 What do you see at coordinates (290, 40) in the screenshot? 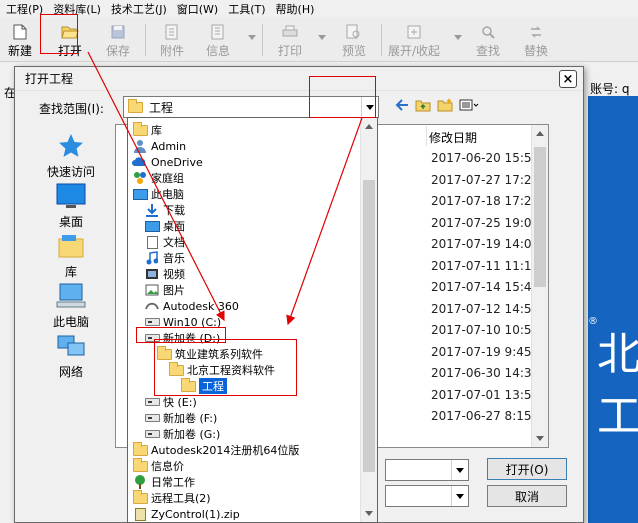
I see `print-button: 打印` at bounding box center [290, 40].